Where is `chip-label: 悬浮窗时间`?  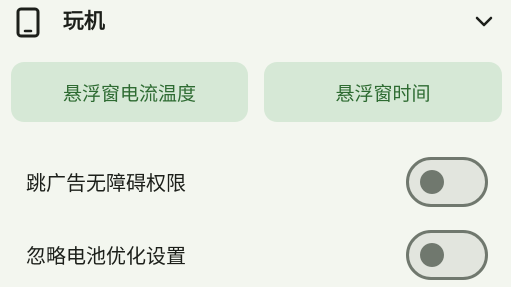 chip-label: 悬浮窗时间 is located at coordinates (383, 93).